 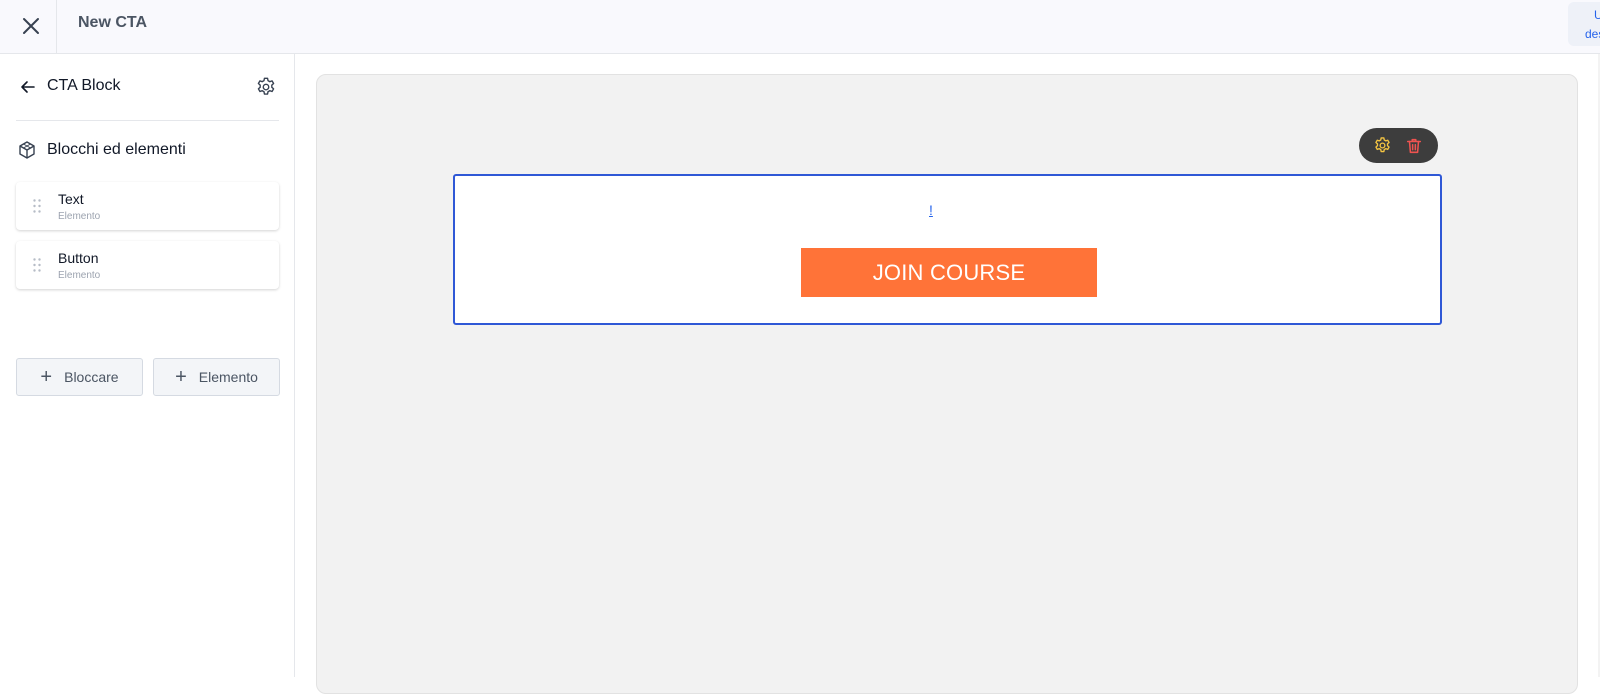 I want to click on cta-text-link: !, so click(x=931, y=210).